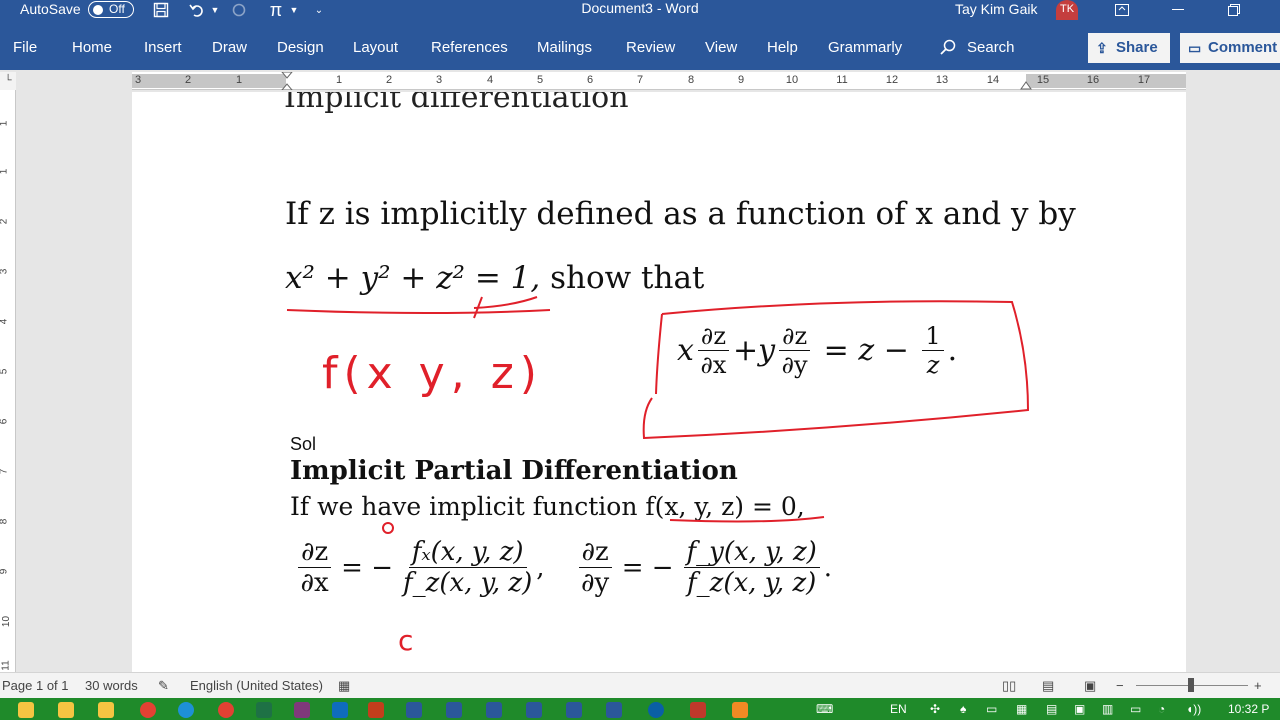 This screenshot has height=720, width=1280. I want to click on battery-icon: ▭, so click(1135, 709).